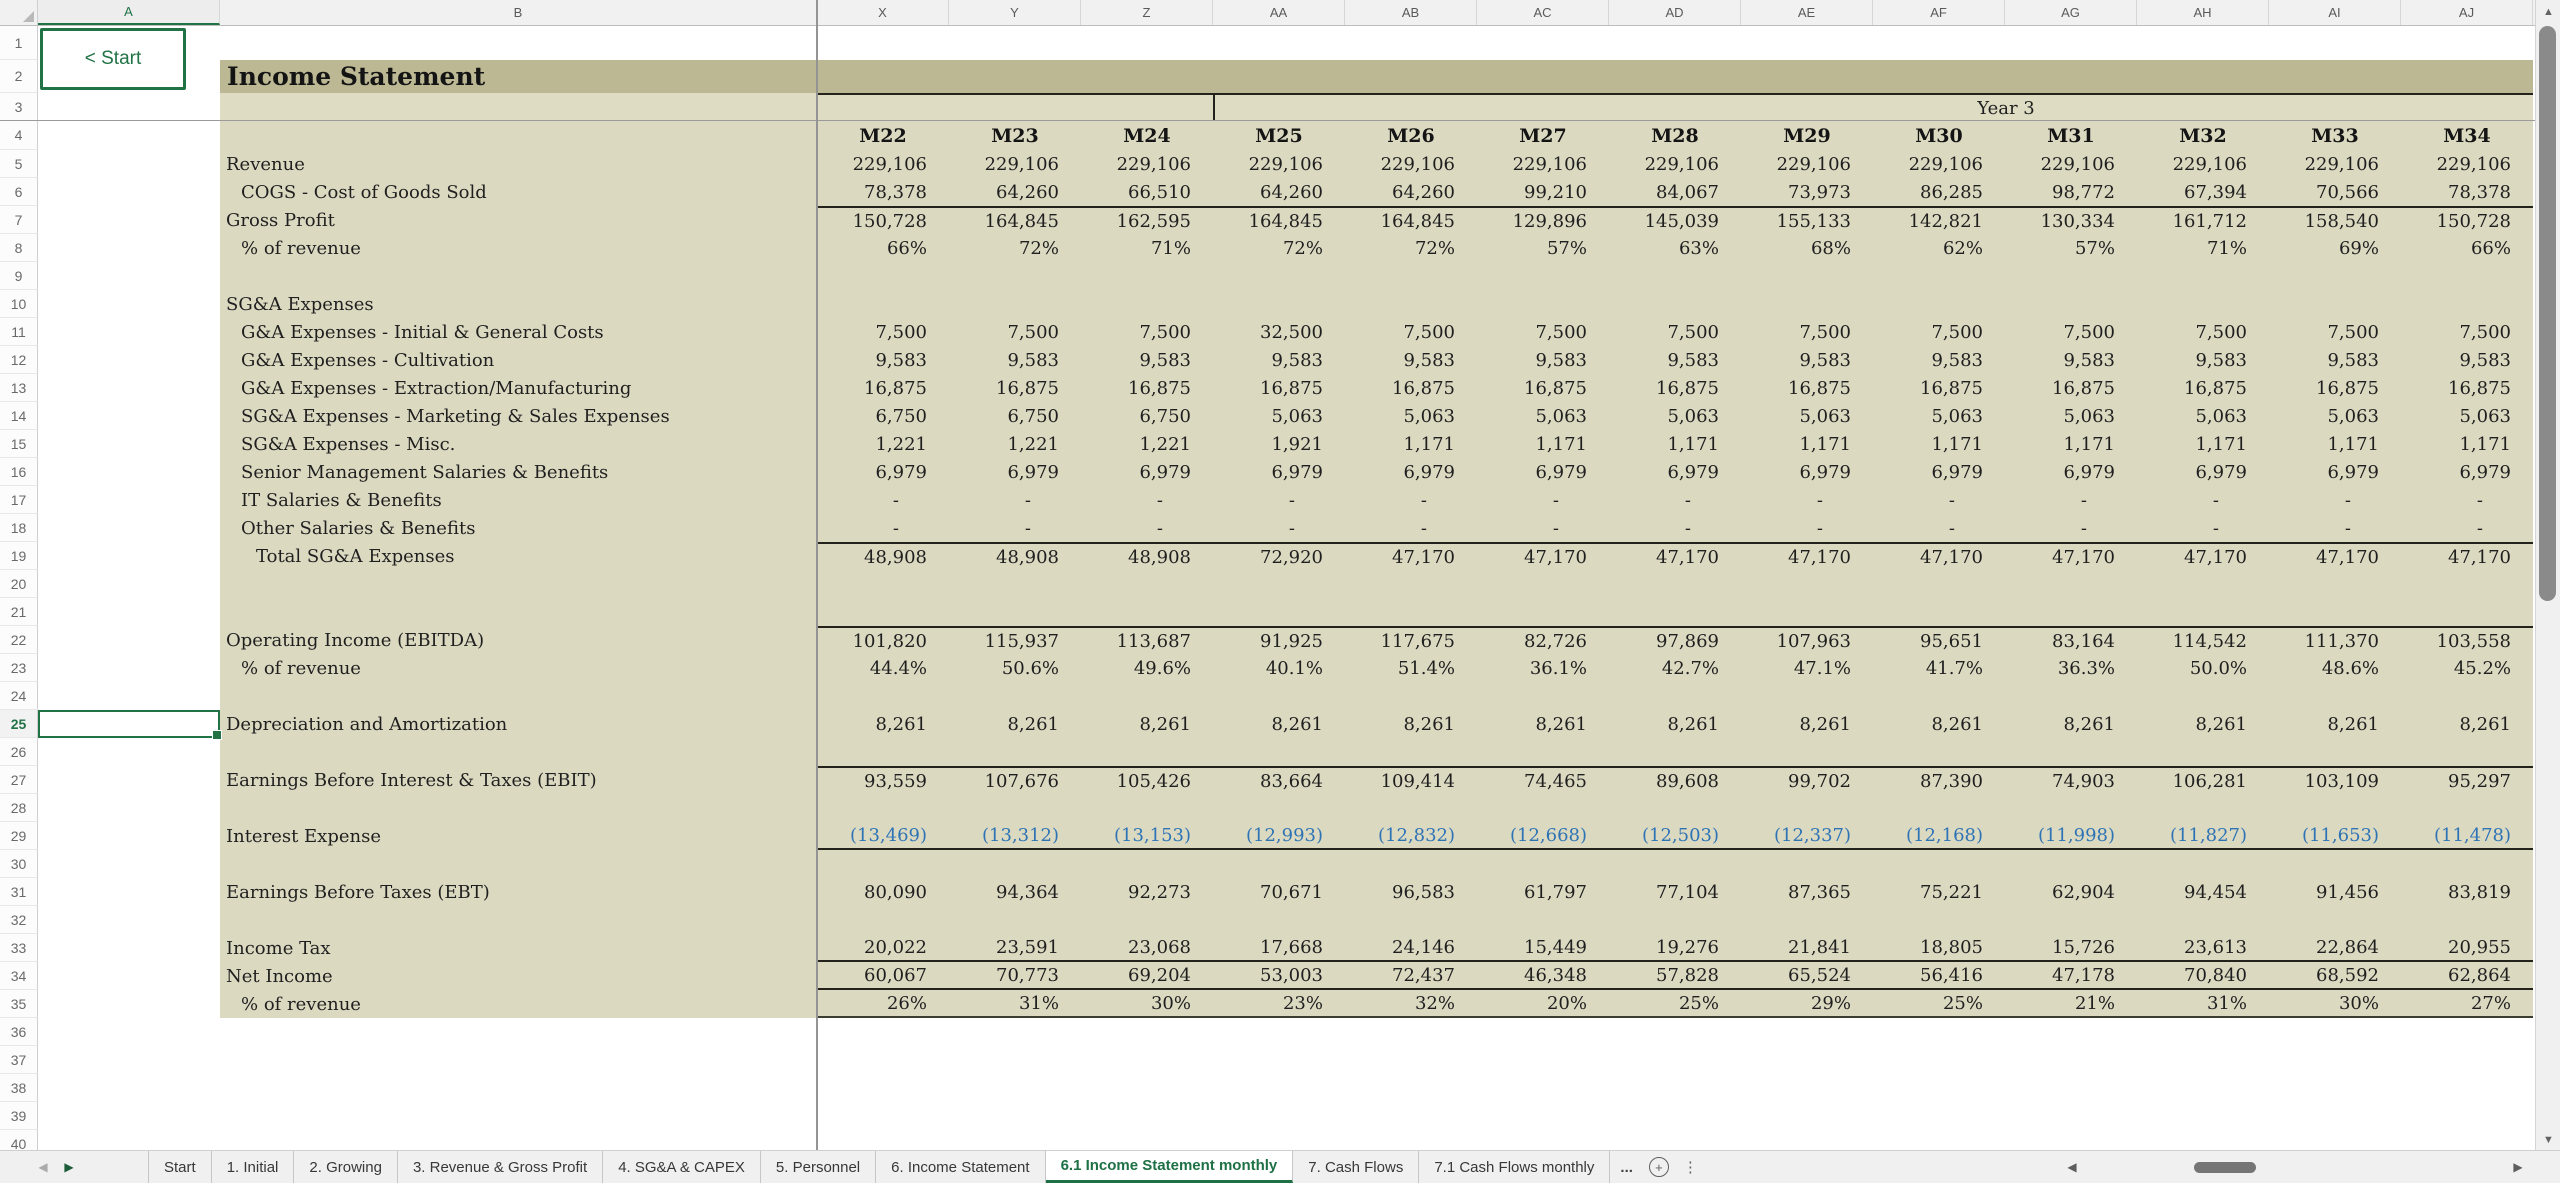 The height and width of the screenshot is (1183, 2560). Describe the element at coordinates (1807, 892) in the screenshot. I see `value-cell: 87,365` at that location.